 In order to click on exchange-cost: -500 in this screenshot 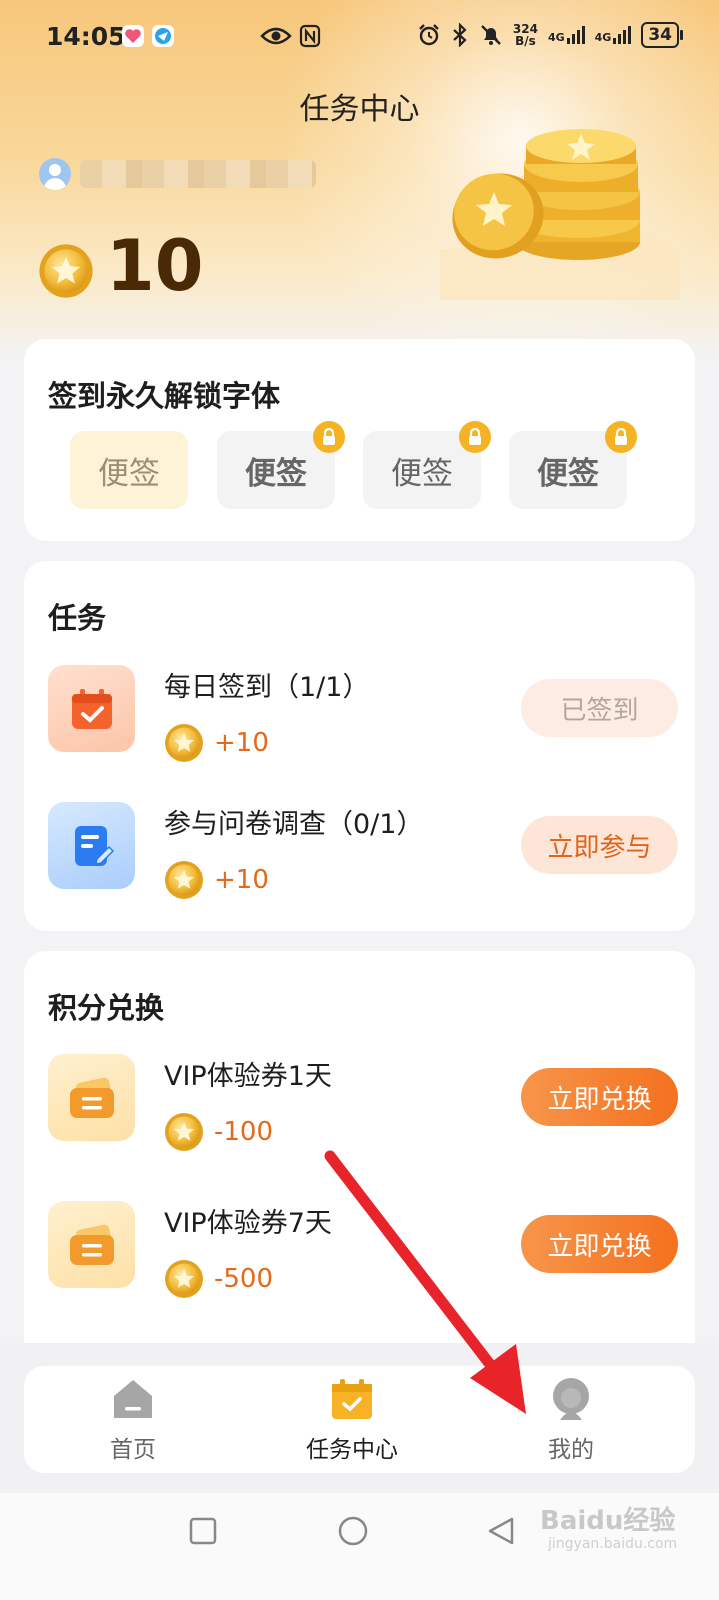, I will do `click(218, 1279)`.